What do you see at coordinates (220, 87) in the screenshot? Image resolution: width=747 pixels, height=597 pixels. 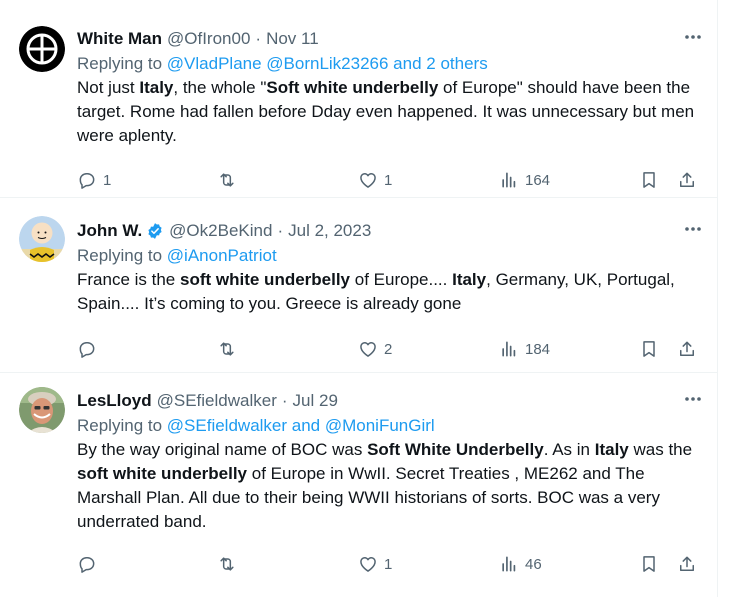 I see `text-segment: , the whole "` at bounding box center [220, 87].